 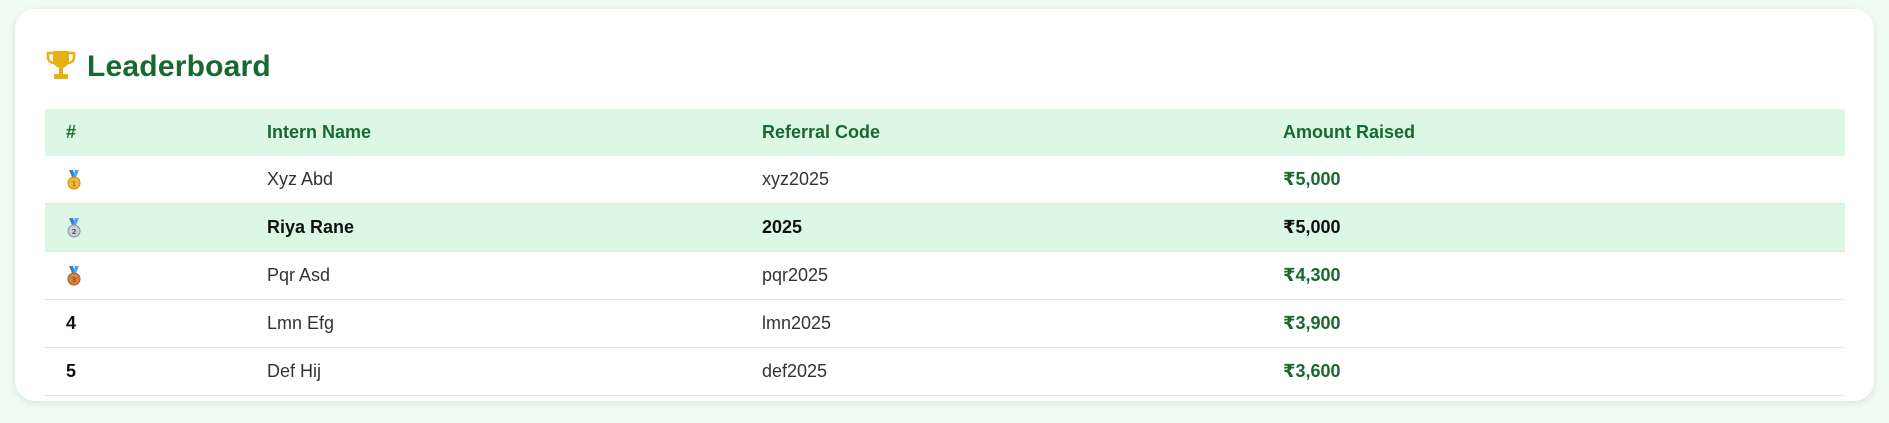 What do you see at coordinates (155, 180) in the screenshot?
I see `rank-cell: 1` at bounding box center [155, 180].